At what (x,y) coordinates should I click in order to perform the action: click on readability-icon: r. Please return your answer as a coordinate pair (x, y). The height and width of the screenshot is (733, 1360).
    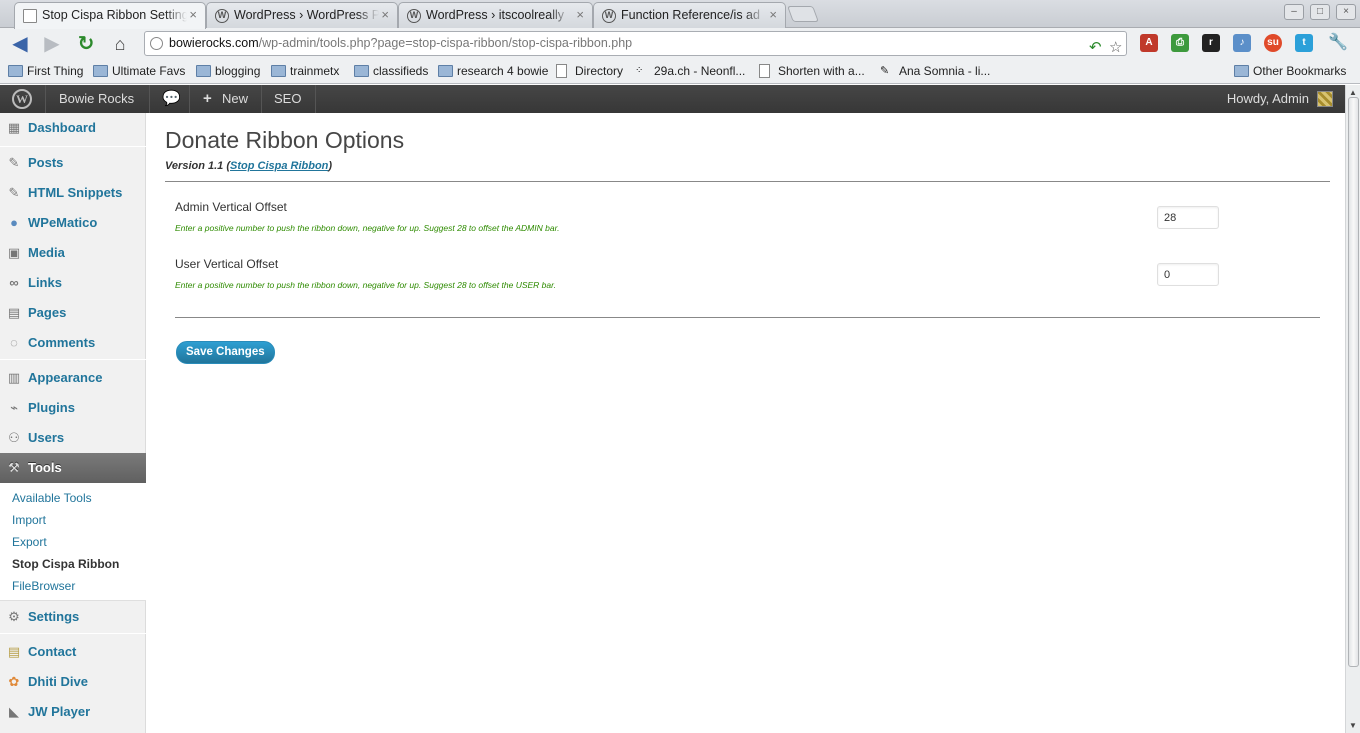
    Looking at the image, I should click on (1211, 43).